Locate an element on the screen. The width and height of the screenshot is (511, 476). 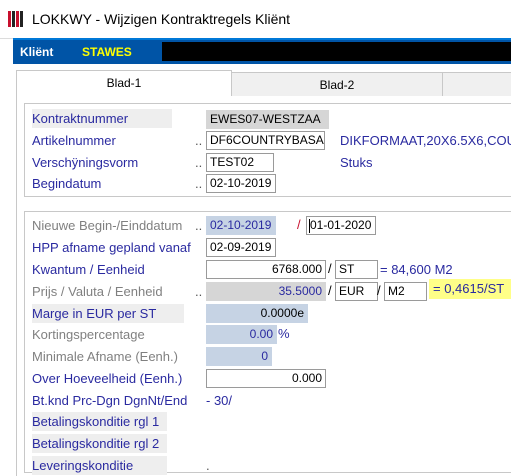
client-label: Kliënt is located at coordinates (37, 52).